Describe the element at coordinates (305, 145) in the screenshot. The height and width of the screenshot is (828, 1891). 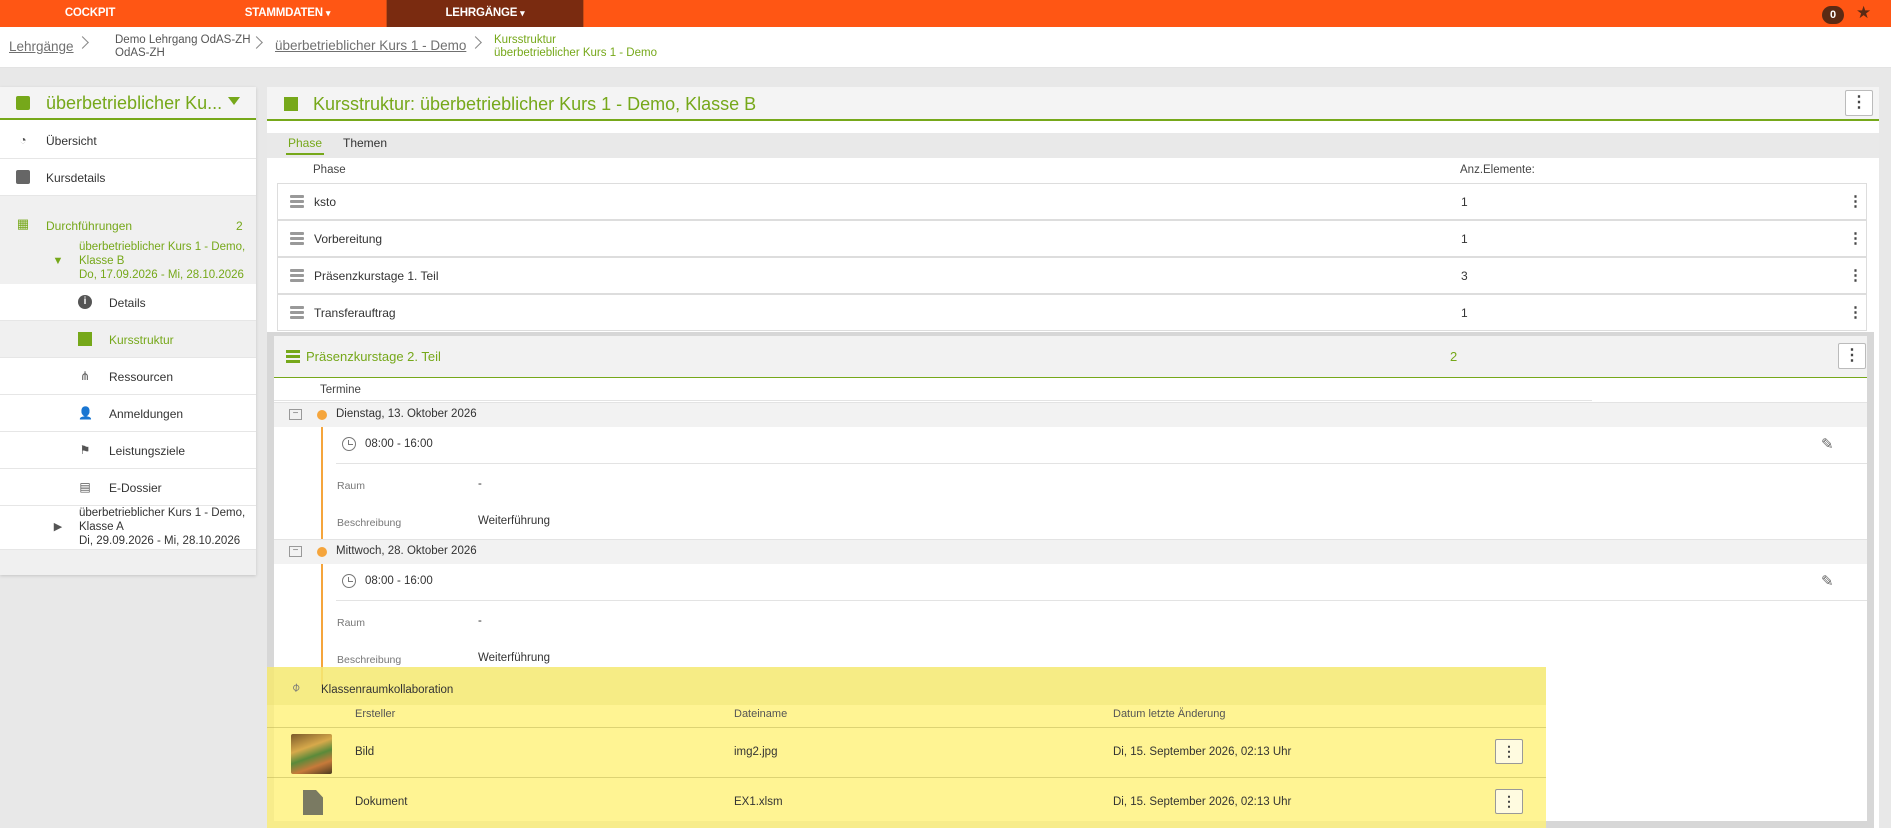
I see `tab-phase: Phase` at that location.